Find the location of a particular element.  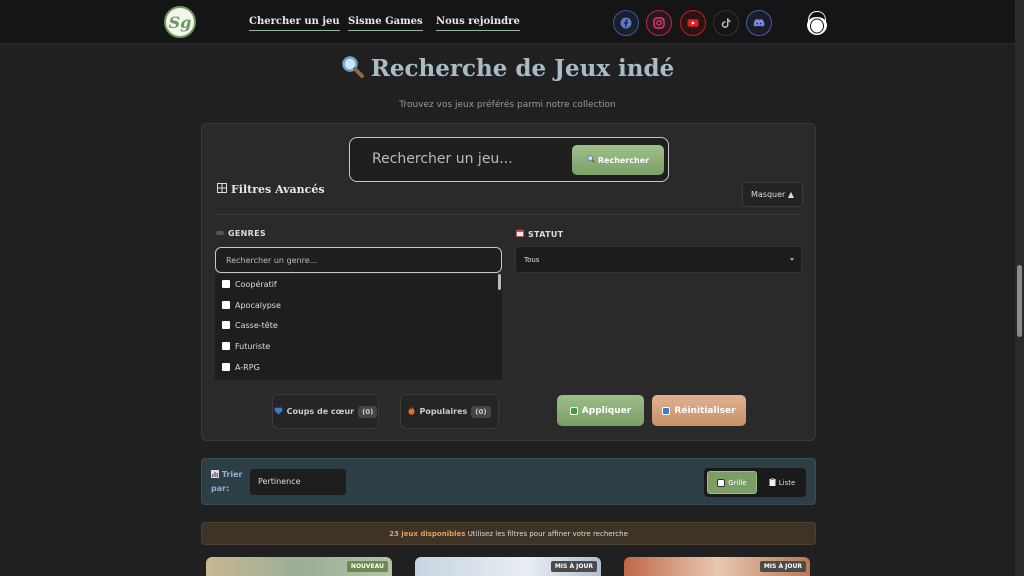

page-scrollbar is located at coordinates (1019, 288).